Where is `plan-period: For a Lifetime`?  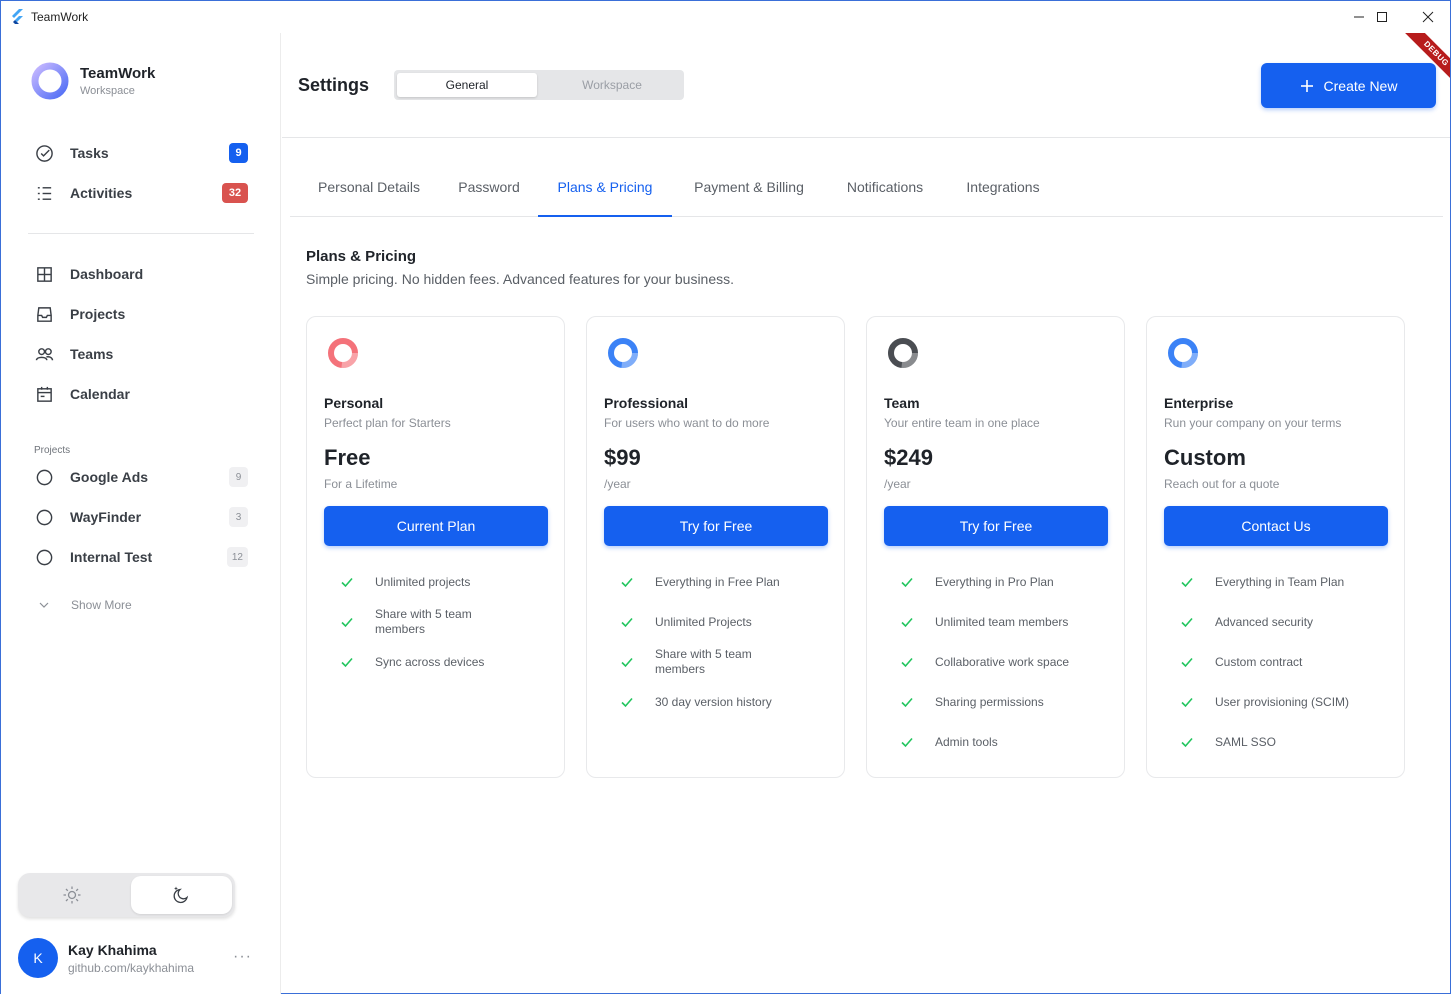
plan-period: For a Lifetime is located at coordinates (361, 484).